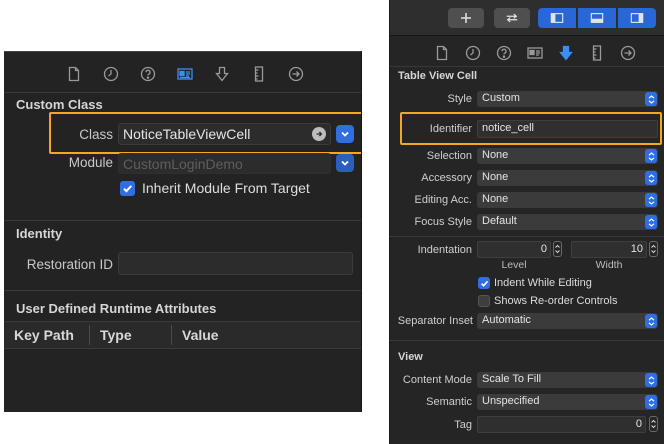  I want to click on editing-acc-label: Editing Acc., so click(443, 200).